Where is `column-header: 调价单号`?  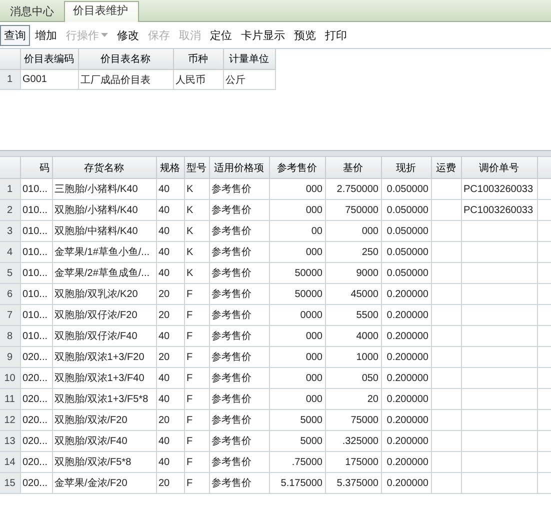
column-header: 调价单号 is located at coordinates (499, 167).